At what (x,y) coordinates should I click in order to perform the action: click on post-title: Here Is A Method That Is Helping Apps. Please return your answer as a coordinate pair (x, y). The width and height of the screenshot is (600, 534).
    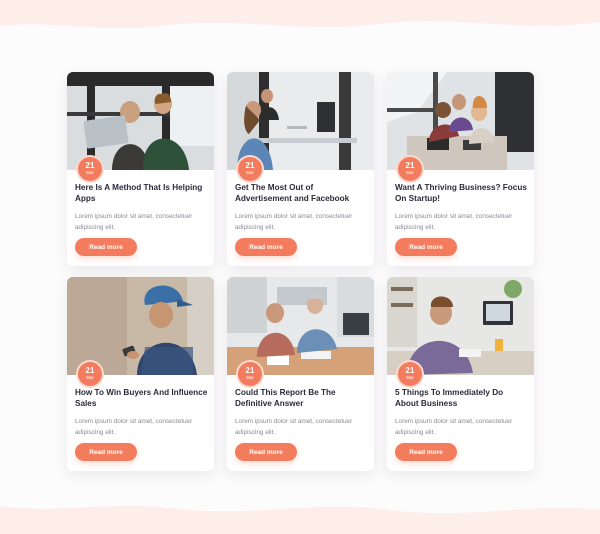
    Looking at the image, I should click on (141, 193).